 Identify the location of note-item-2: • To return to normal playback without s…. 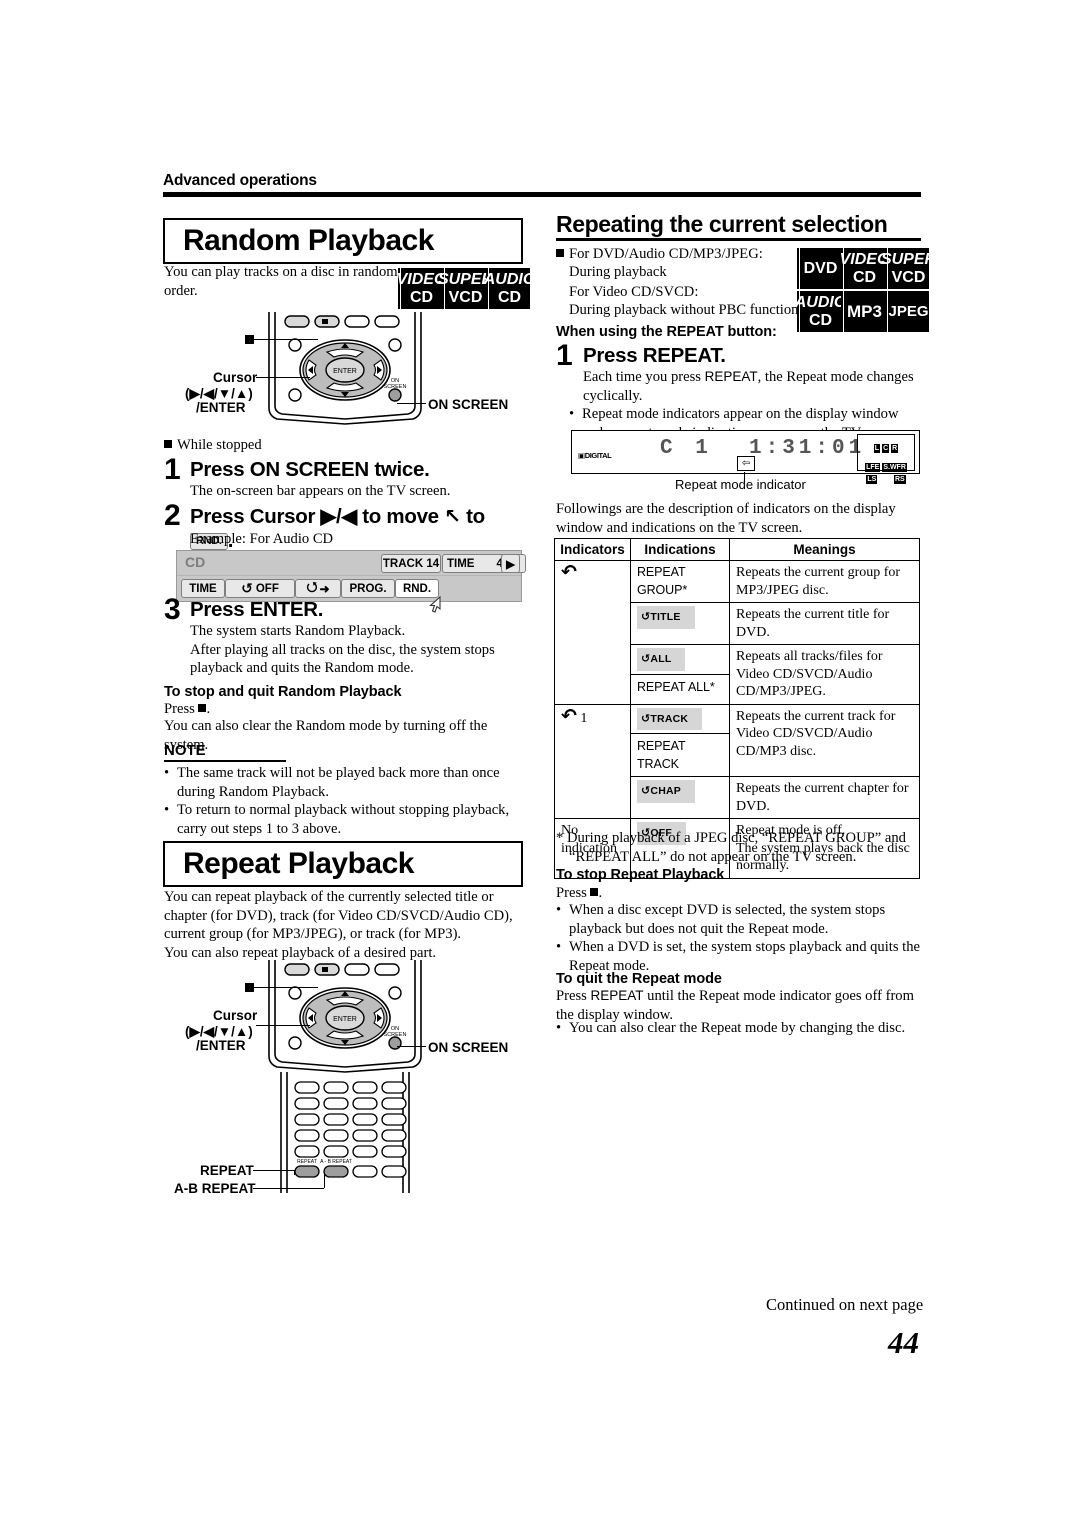
(342, 819).